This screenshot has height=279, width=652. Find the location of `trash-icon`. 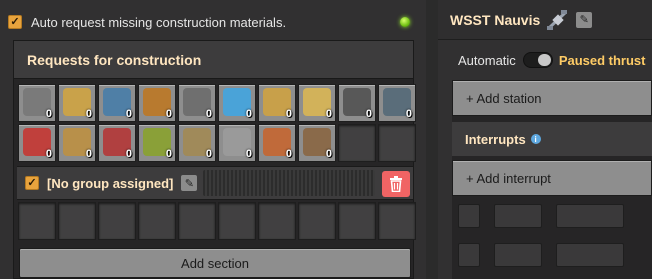

trash-icon is located at coordinates (396, 184).